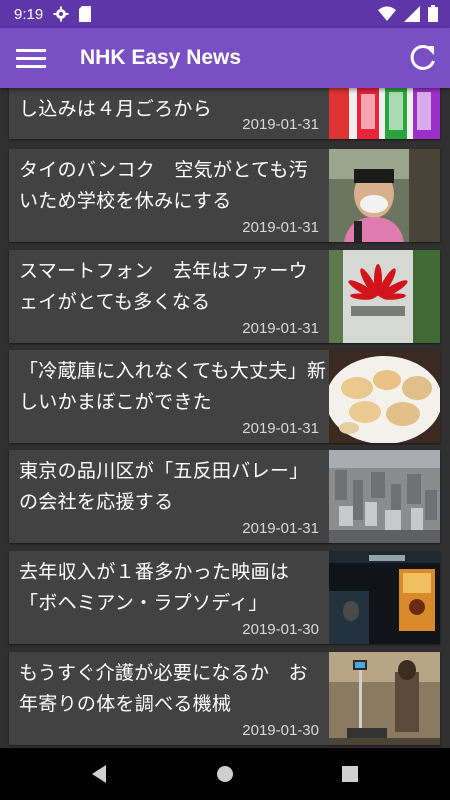  I want to click on city-aerial-thumbnail, so click(384, 496).